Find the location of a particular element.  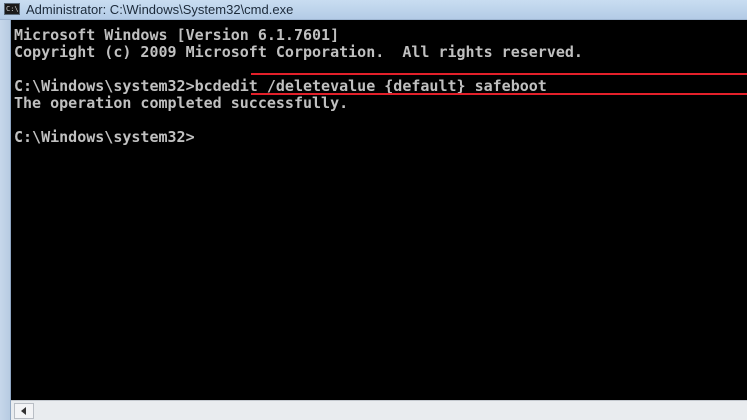

console-line-prompt: C:\Windows\system32> is located at coordinates (104, 137).